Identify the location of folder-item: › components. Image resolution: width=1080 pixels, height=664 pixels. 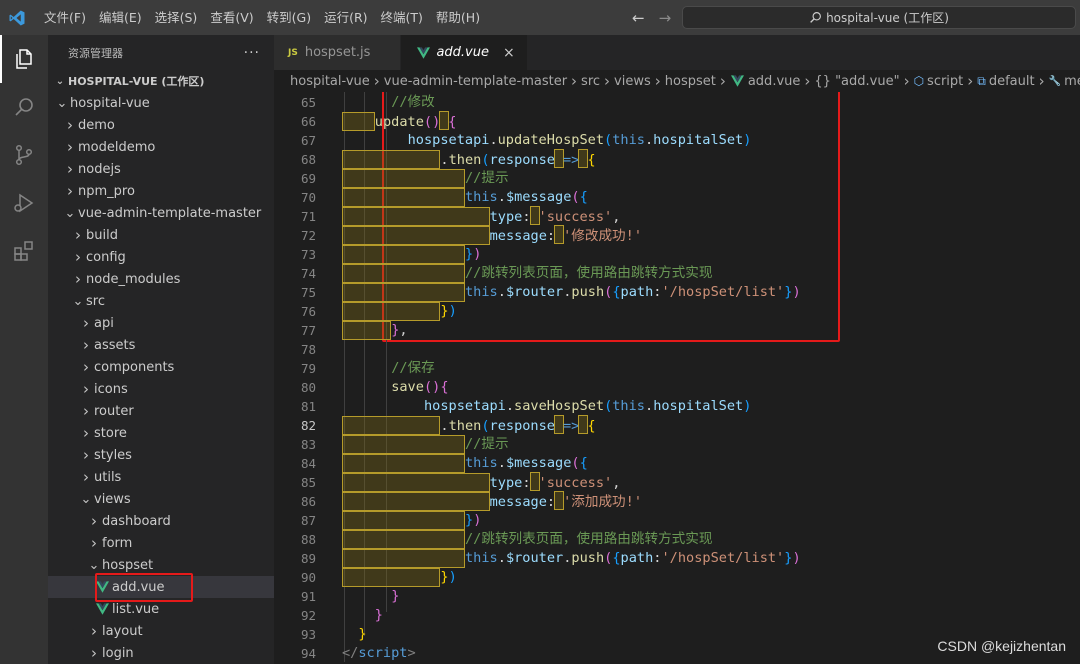
(161, 367).